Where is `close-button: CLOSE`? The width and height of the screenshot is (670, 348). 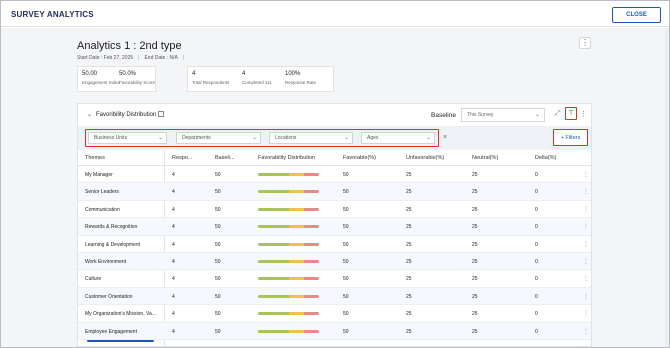
close-button: CLOSE is located at coordinates (636, 15).